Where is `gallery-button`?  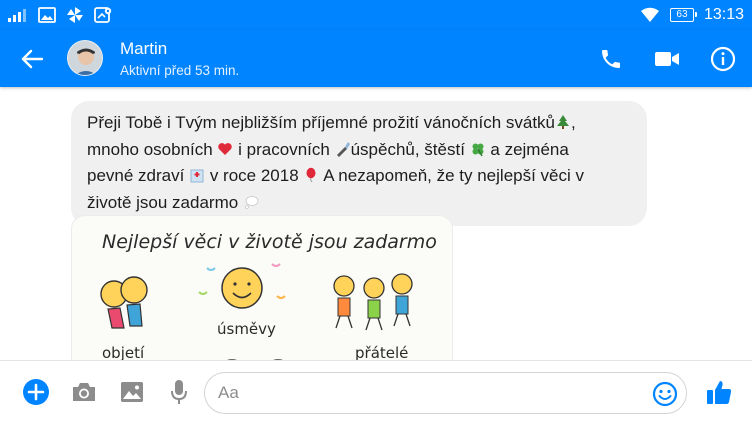
gallery-button is located at coordinates (132, 392).